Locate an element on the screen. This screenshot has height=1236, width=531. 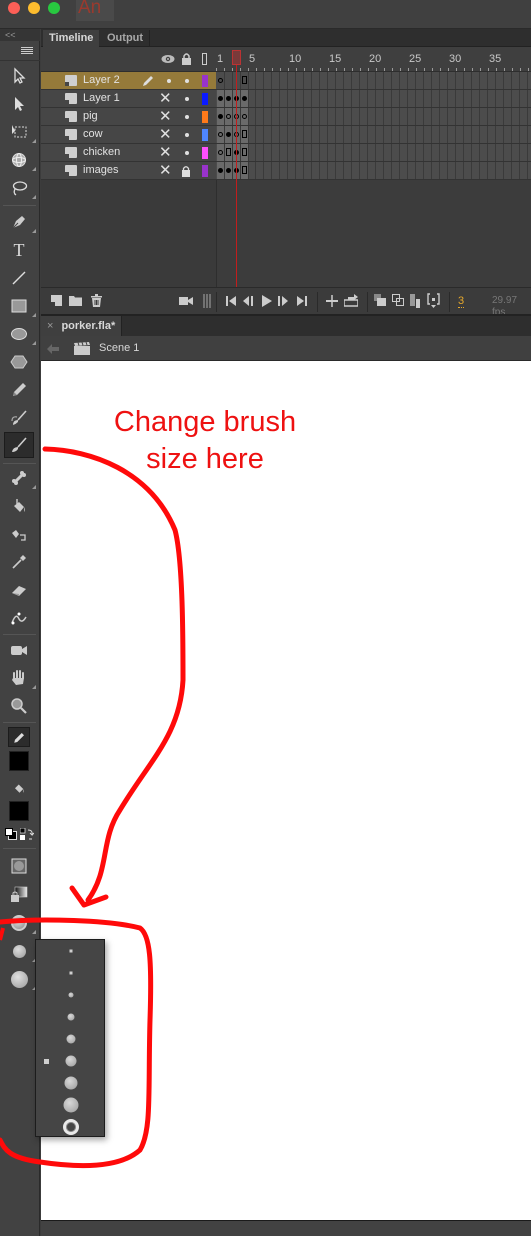
edit-multiple-frames-icon is located at coordinates (415, 301).